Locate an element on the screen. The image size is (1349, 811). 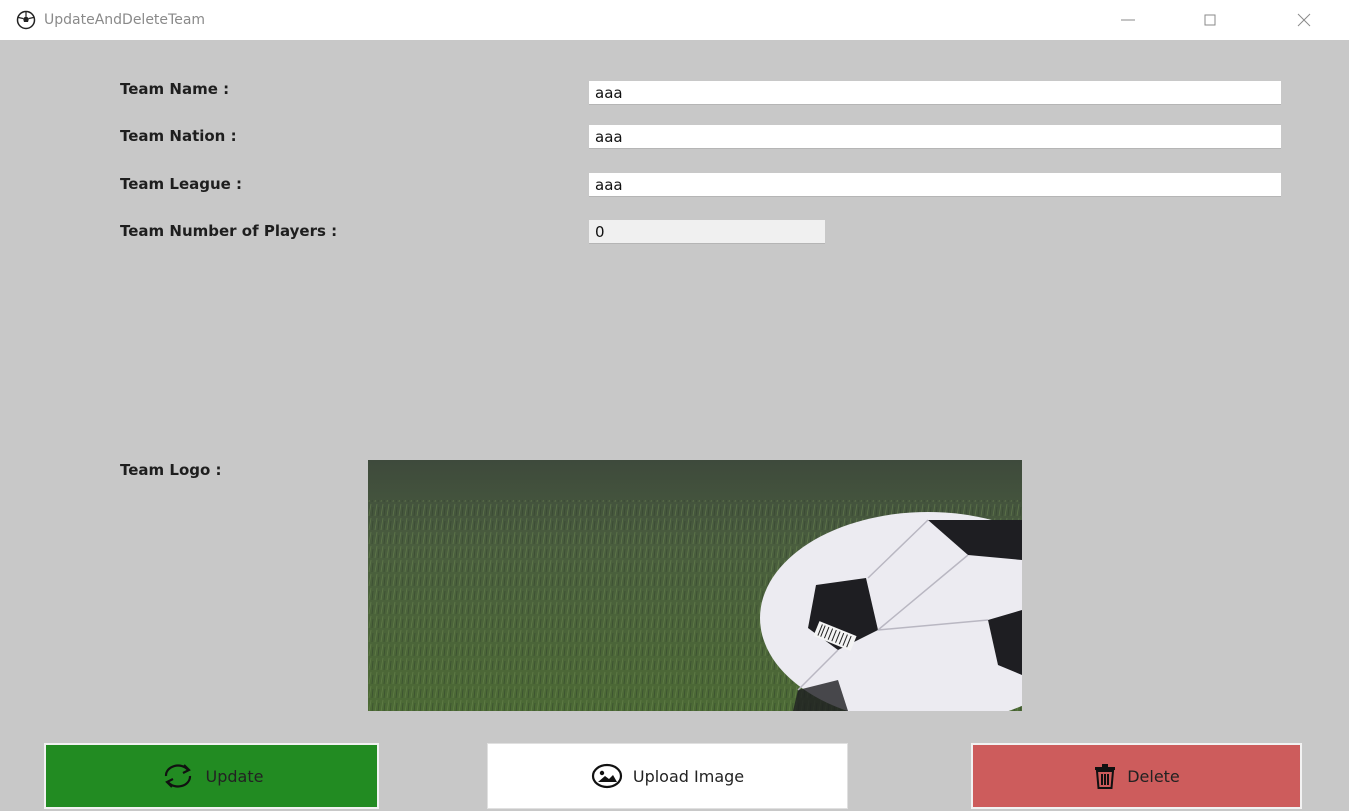
trash-icon is located at coordinates (1105, 776).